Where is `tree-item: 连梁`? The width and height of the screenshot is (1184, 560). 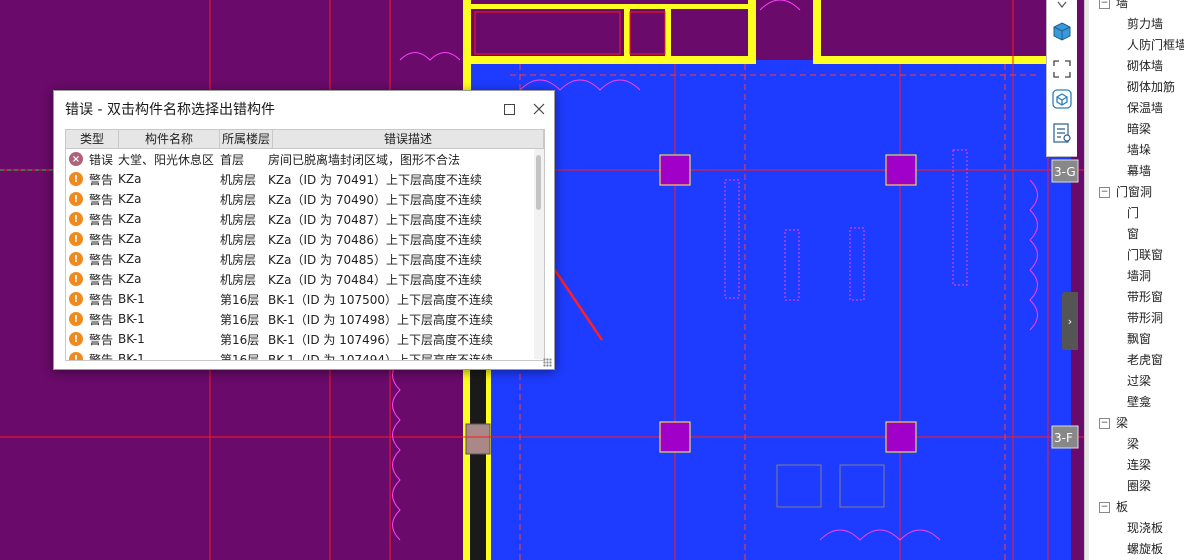
tree-item: 连梁 is located at coordinates (1139, 465).